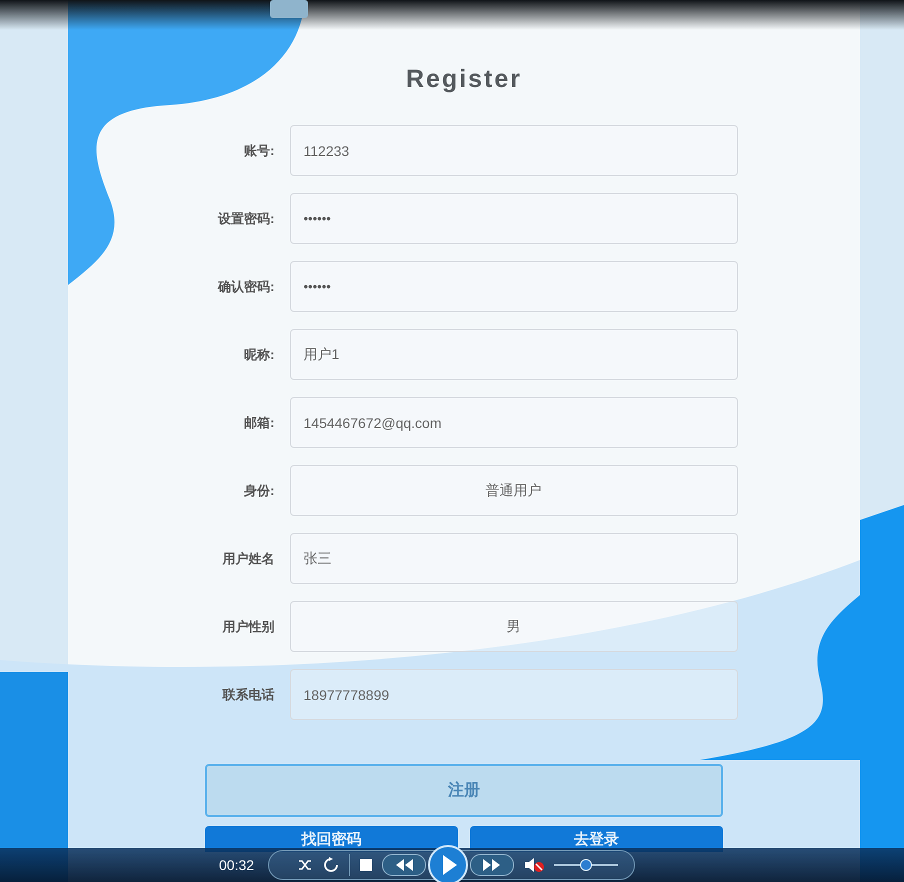 The height and width of the screenshot is (882, 904). I want to click on field-label: 身份:, so click(259, 491).